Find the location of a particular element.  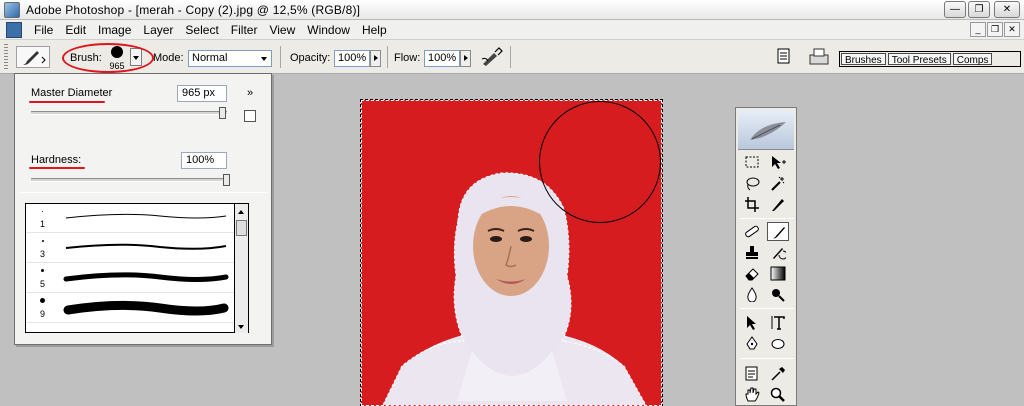

hardness-field: 100% is located at coordinates (204, 160).